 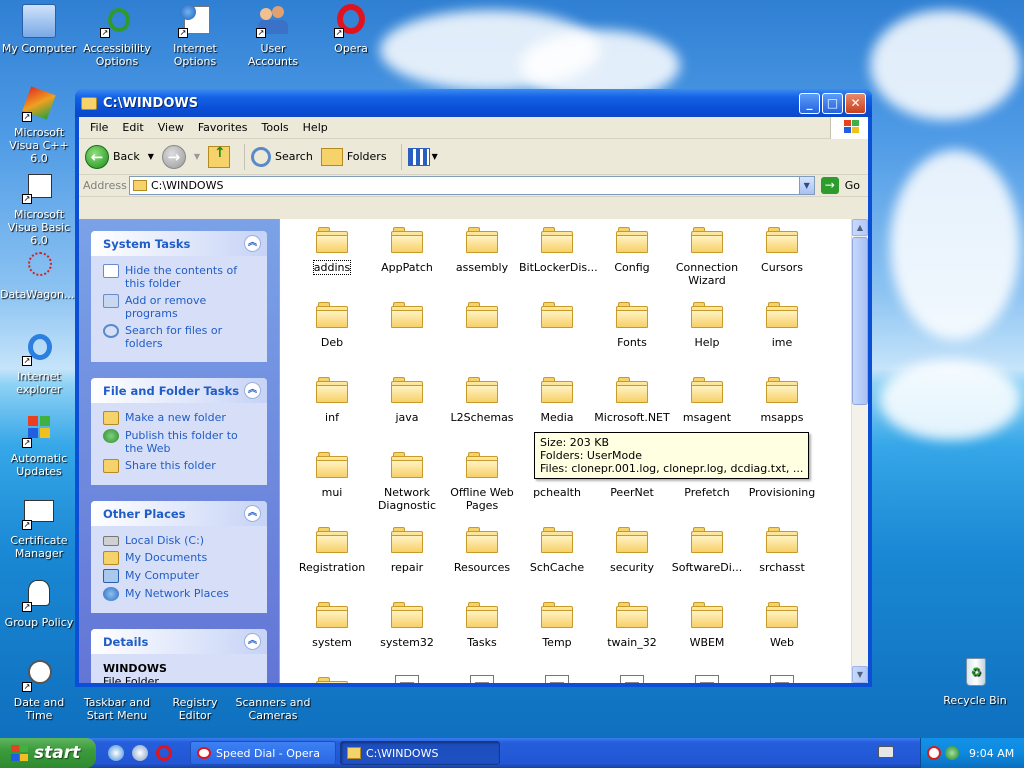 What do you see at coordinates (407, 678) in the screenshot?
I see `file-item: MS` at bounding box center [407, 678].